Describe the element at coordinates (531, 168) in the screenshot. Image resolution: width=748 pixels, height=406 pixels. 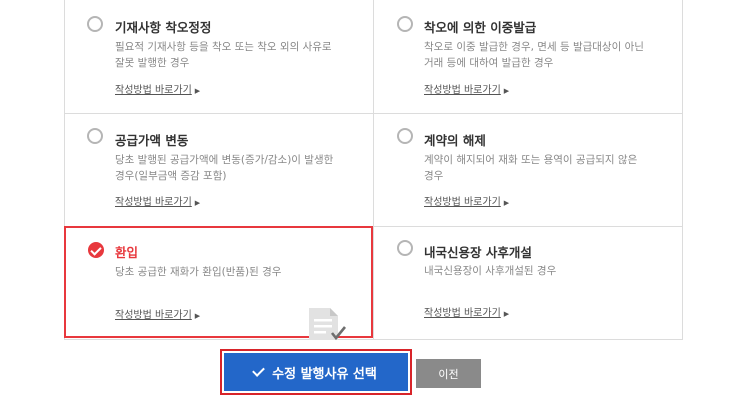
I see `option-description: 계약이 해지되어 재화 또는 용역이 공급되지 않은 경우` at that location.